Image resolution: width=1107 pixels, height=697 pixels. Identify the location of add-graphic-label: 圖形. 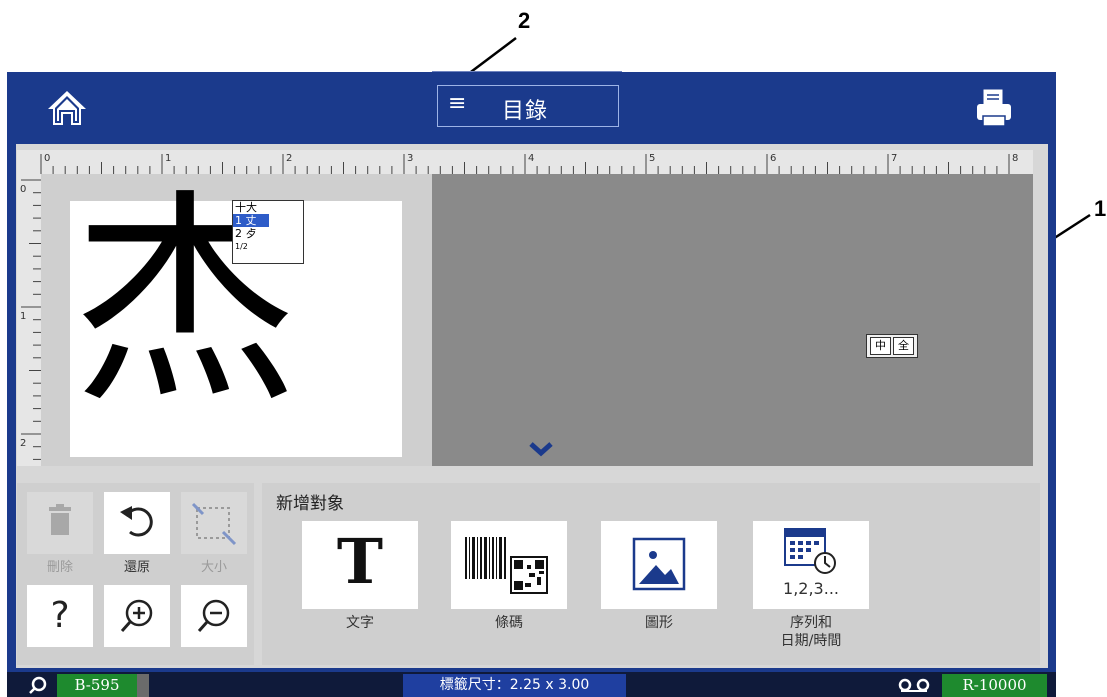
(659, 623).